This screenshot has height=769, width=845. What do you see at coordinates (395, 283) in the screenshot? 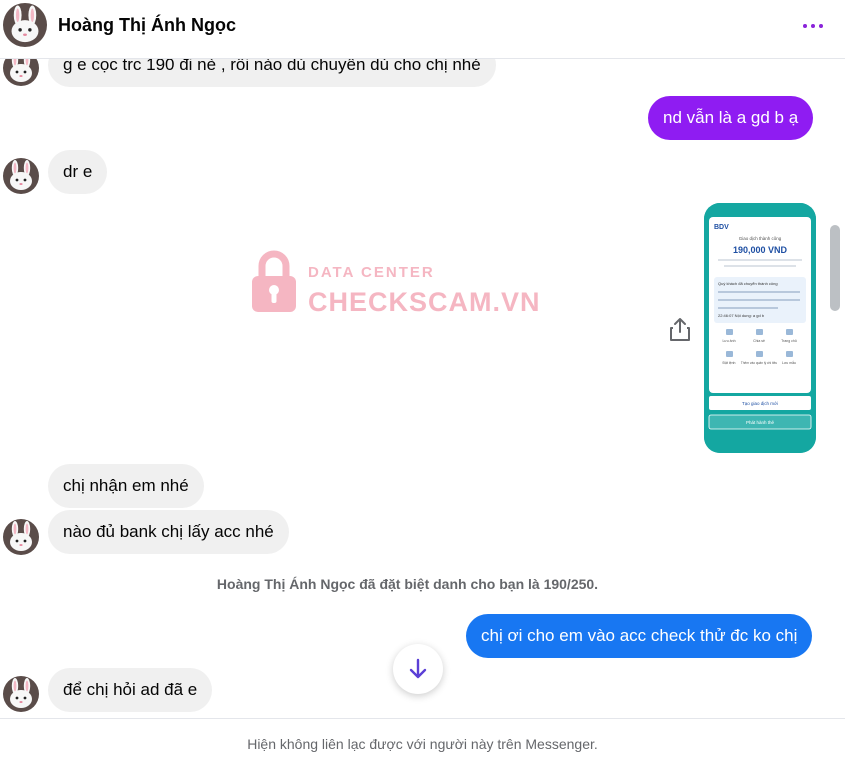
I see `watermark: DATA CENTER CHECKSCAM.VN` at bounding box center [395, 283].